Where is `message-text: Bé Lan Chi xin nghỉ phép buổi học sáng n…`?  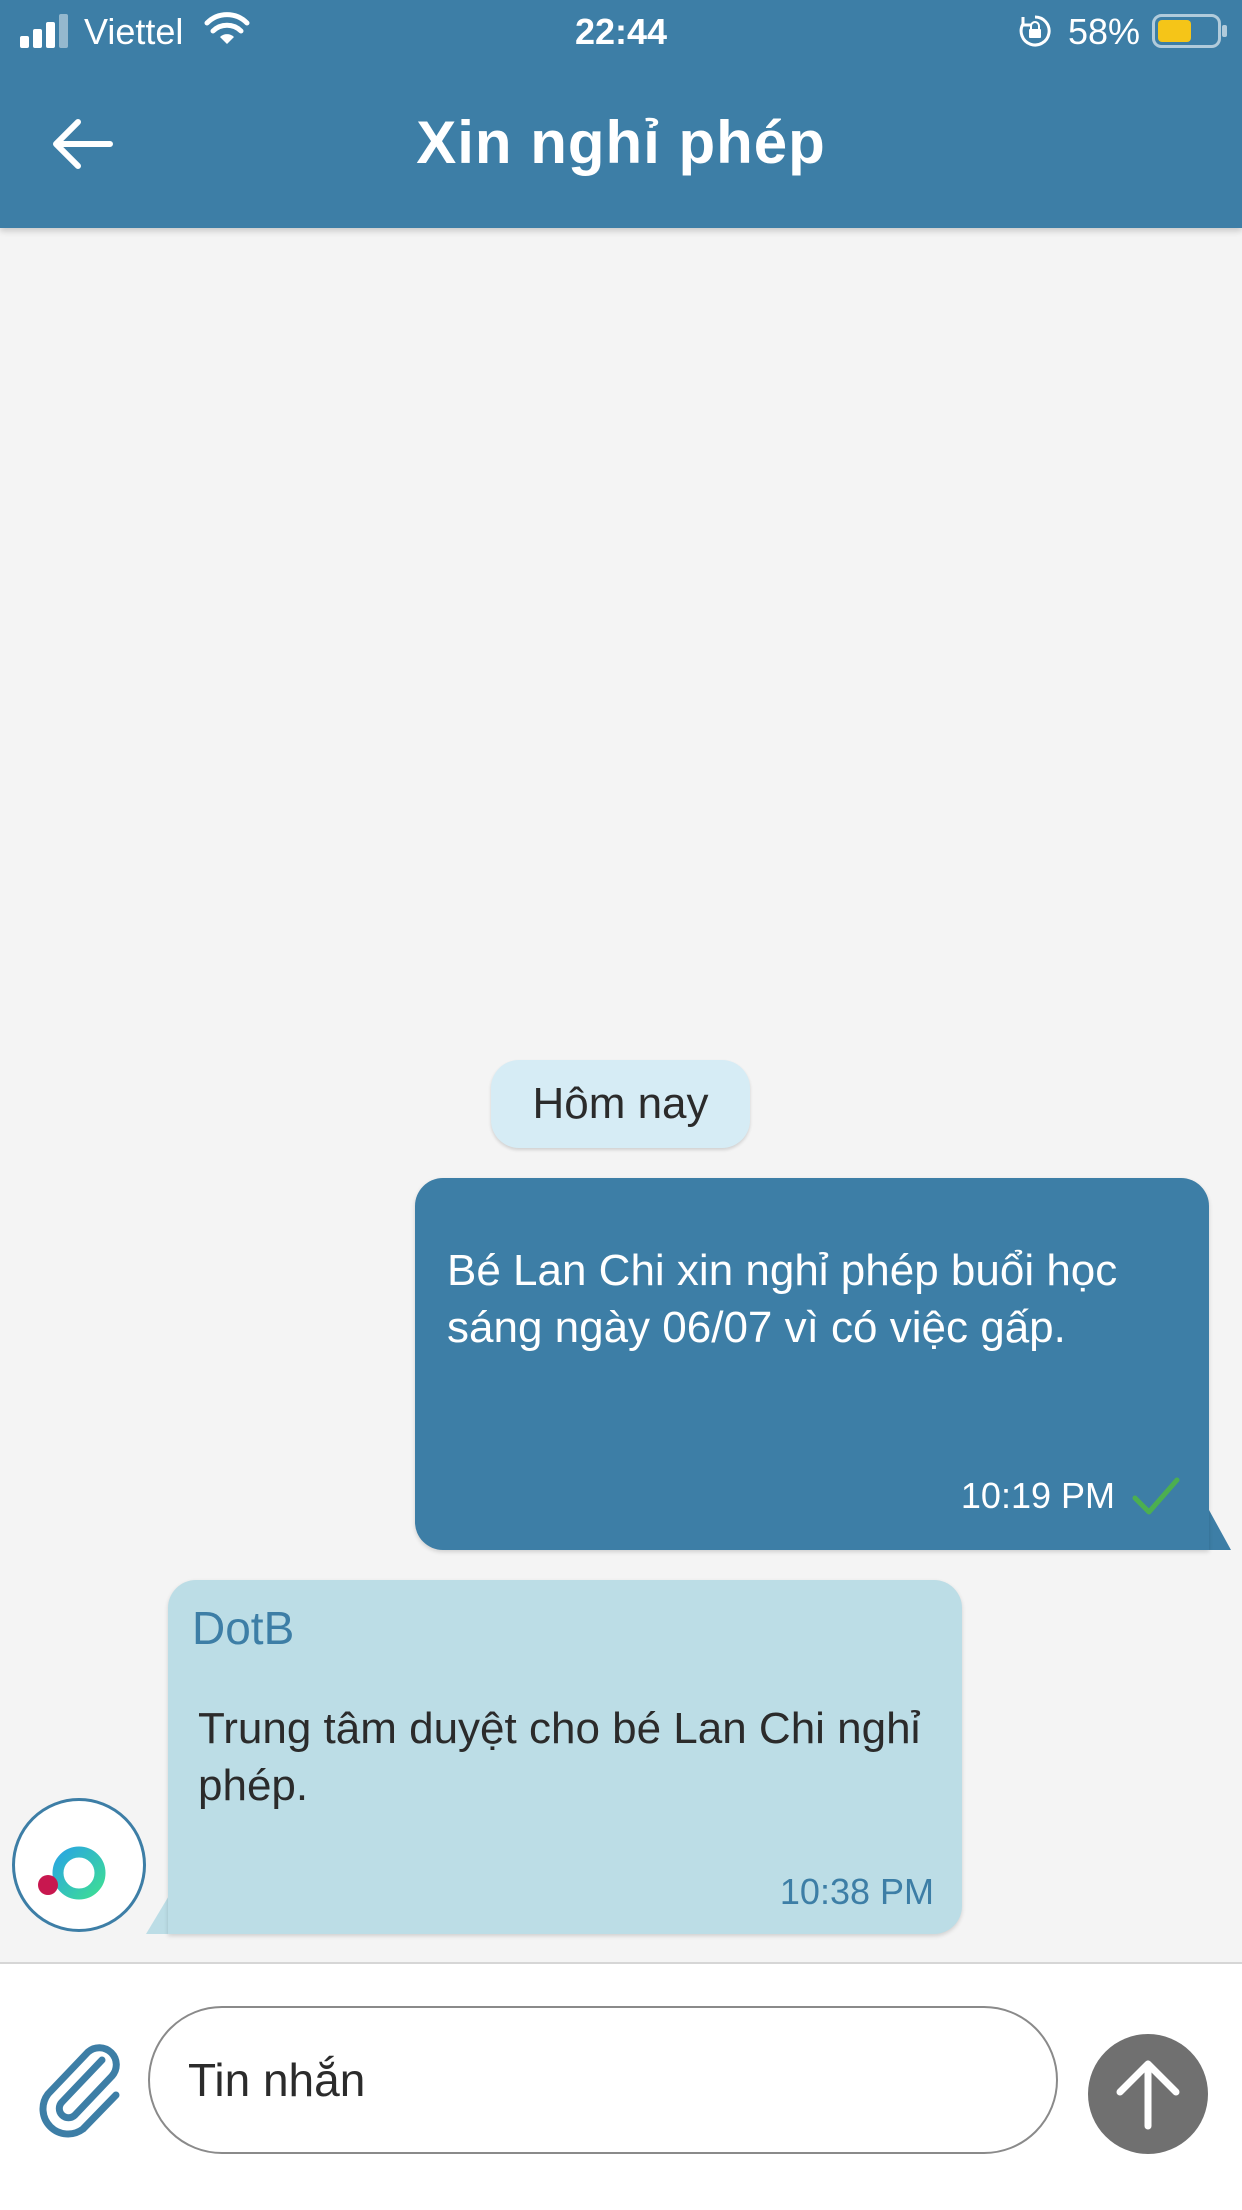
message-text: Bé Lan Chi xin nghỉ phép buổi học sáng n… is located at coordinates (782, 1299).